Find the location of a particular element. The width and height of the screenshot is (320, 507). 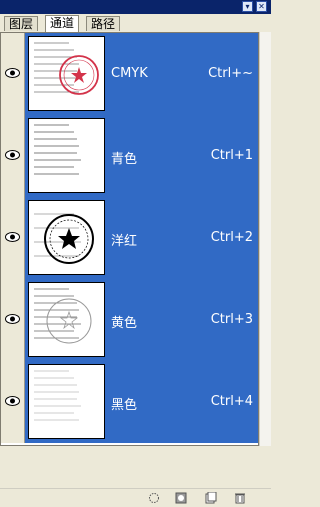

new-channel-icon is located at coordinates (211, 498).